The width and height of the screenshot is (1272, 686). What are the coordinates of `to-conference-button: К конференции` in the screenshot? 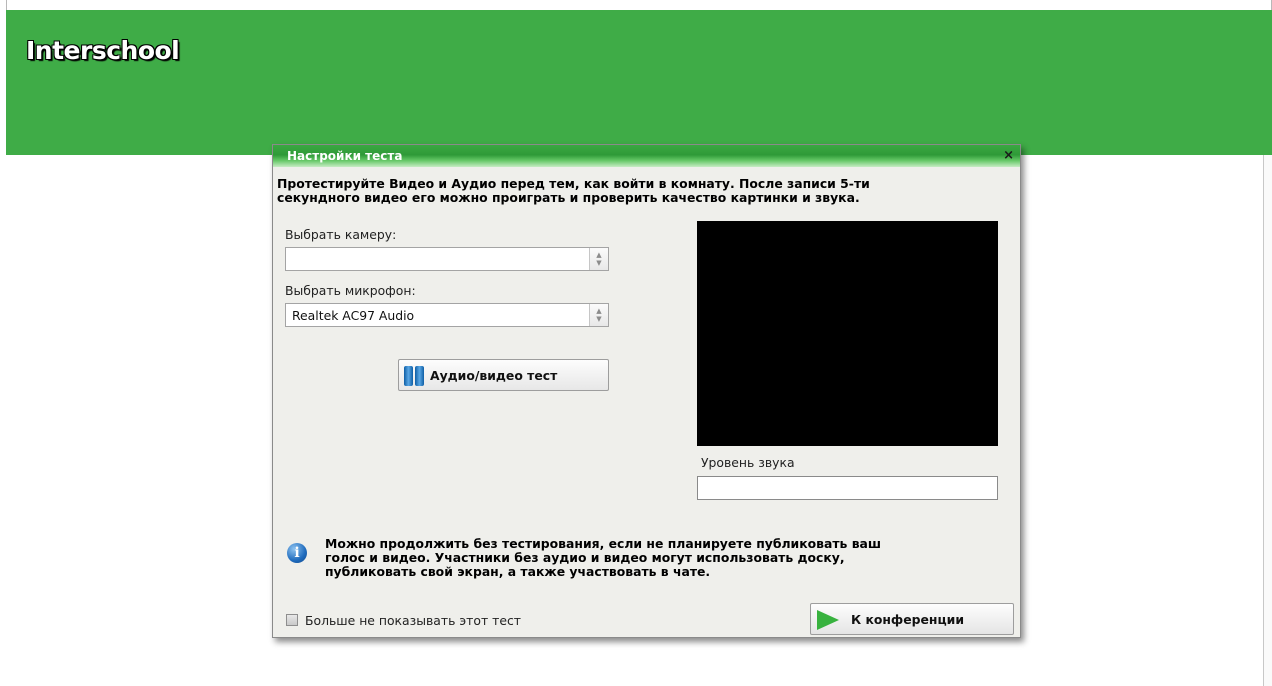 It's located at (912, 619).